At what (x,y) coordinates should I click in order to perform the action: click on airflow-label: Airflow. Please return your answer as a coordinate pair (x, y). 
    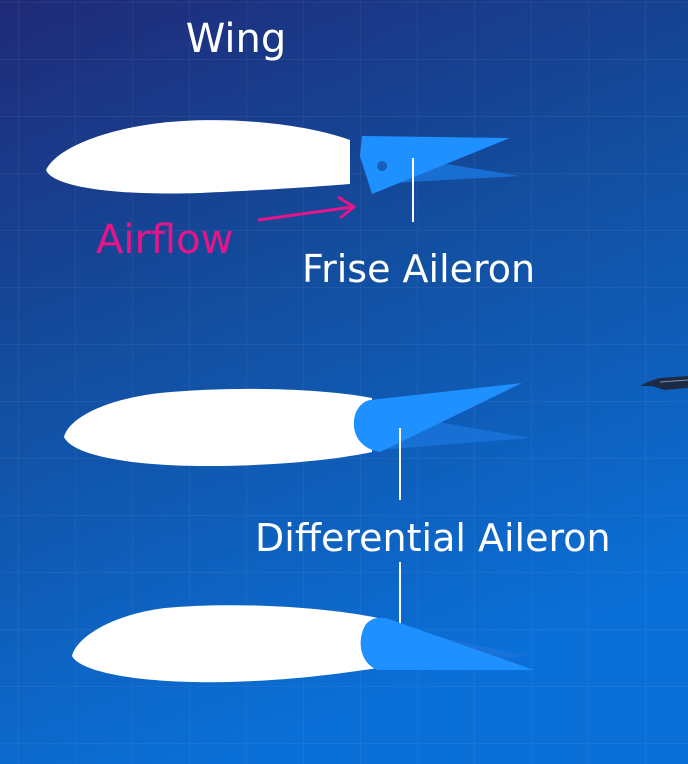
    Looking at the image, I should click on (164, 240).